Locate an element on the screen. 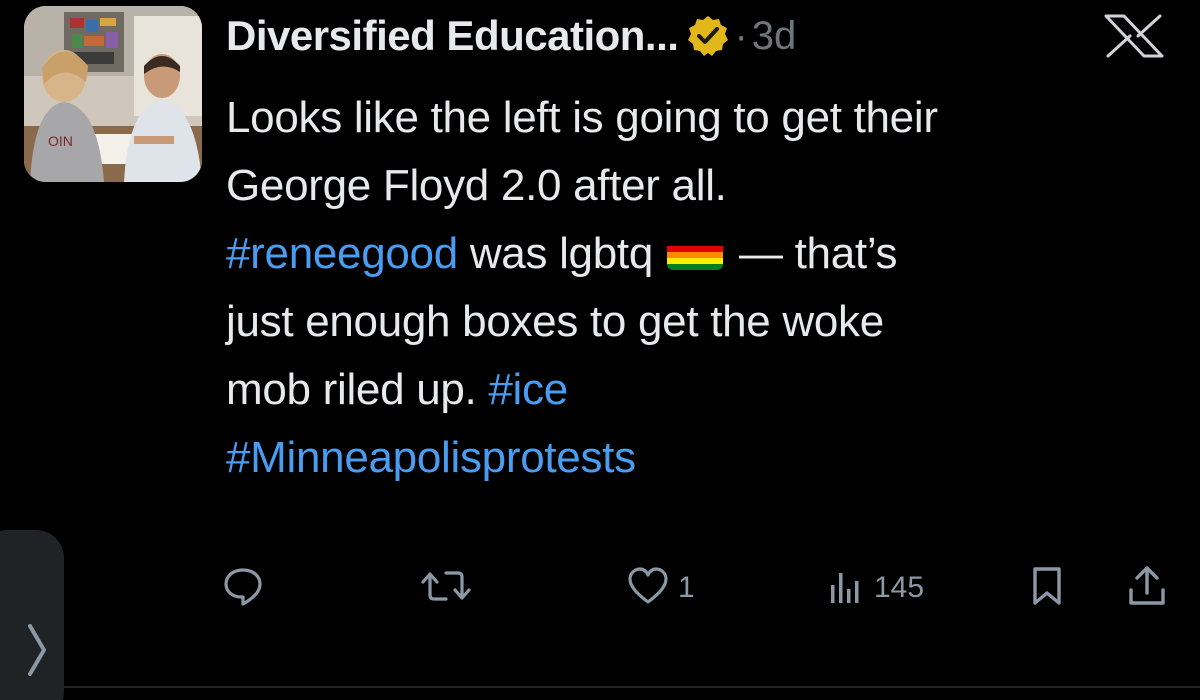  views-icon is located at coordinates (846, 588).